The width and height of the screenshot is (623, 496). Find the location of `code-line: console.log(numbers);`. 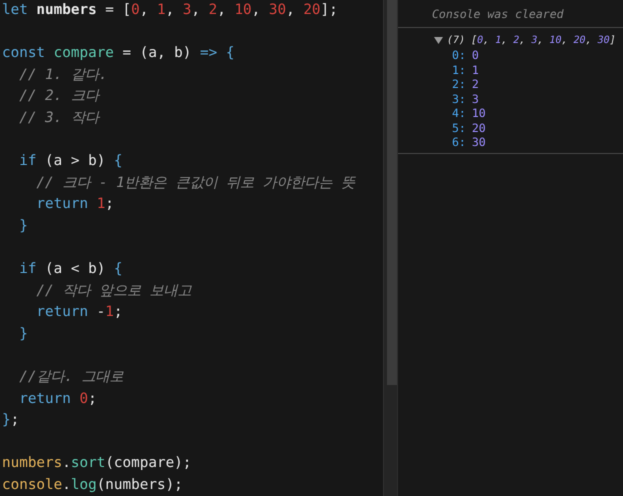

code-line: console.log(numbers); is located at coordinates (92, 486).